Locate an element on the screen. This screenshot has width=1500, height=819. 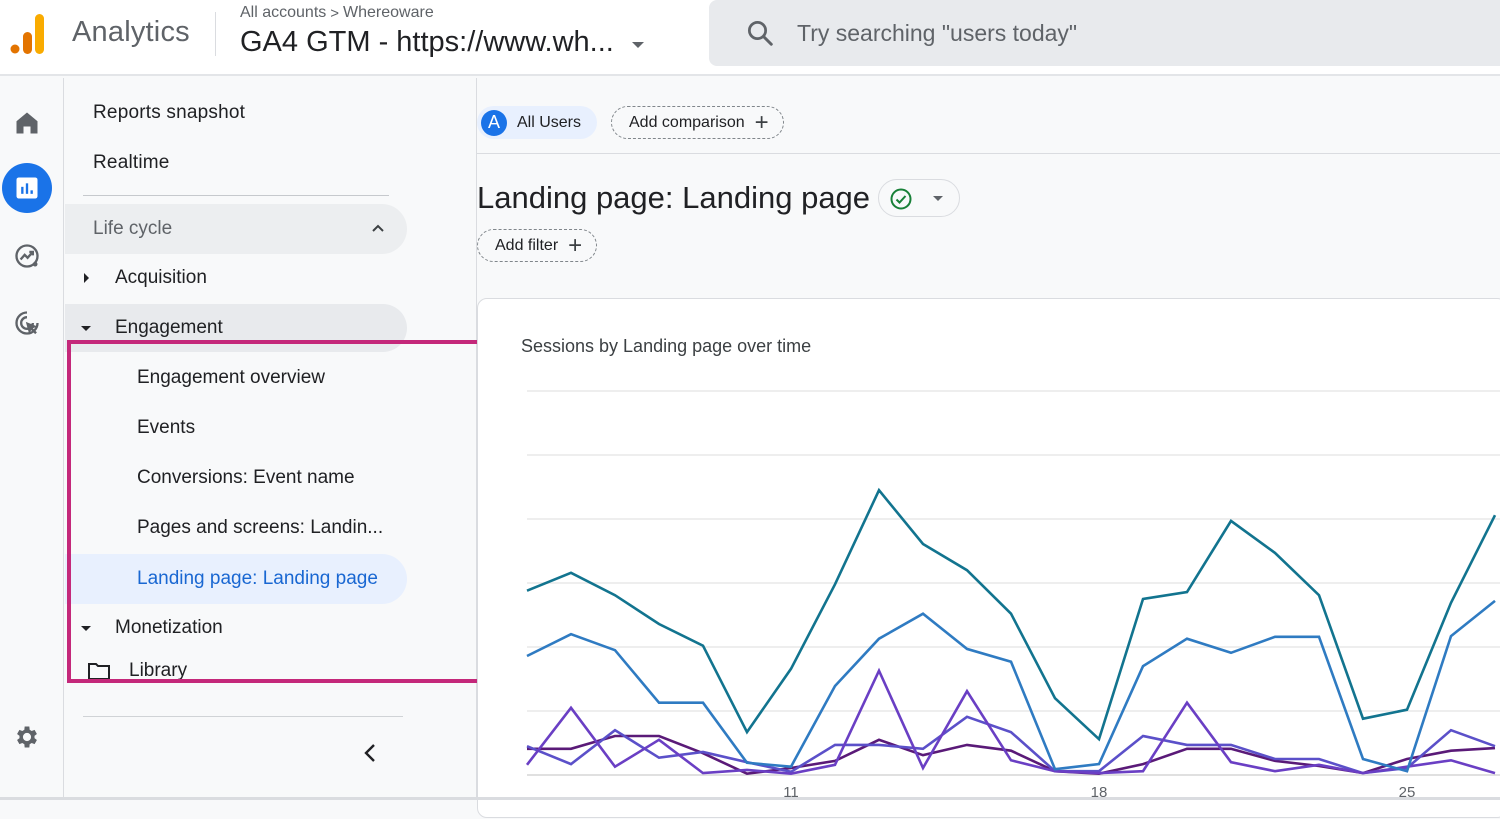
group-label: Acquisition is located at coordinates (161, 277).